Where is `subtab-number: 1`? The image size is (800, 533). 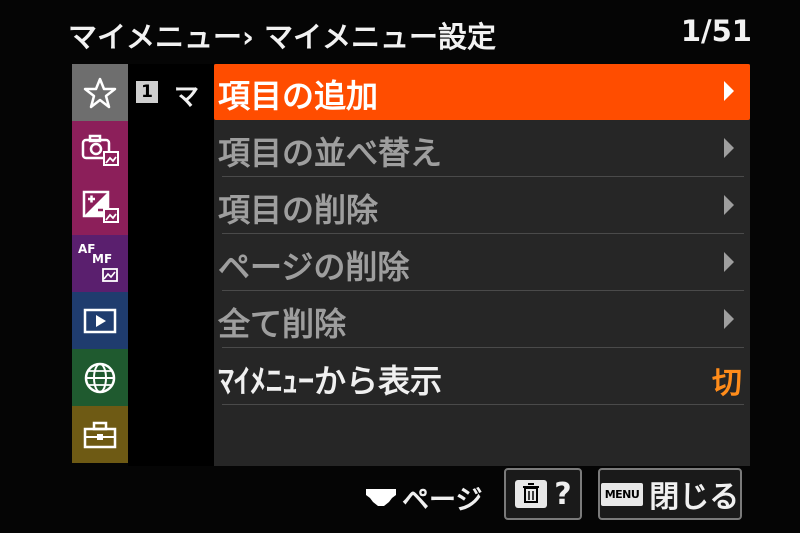 subtab-number: 1 is located at coordinates (147, 92).